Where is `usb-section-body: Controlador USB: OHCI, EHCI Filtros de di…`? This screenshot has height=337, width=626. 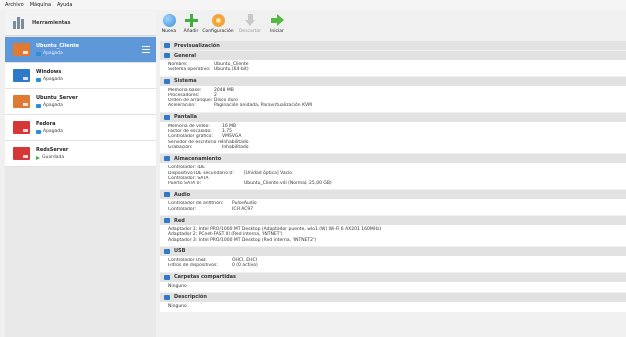
usb-section-body: Controlador USB: OHCI, EHCI Filtros de di… is located at coordinates (393, 263).